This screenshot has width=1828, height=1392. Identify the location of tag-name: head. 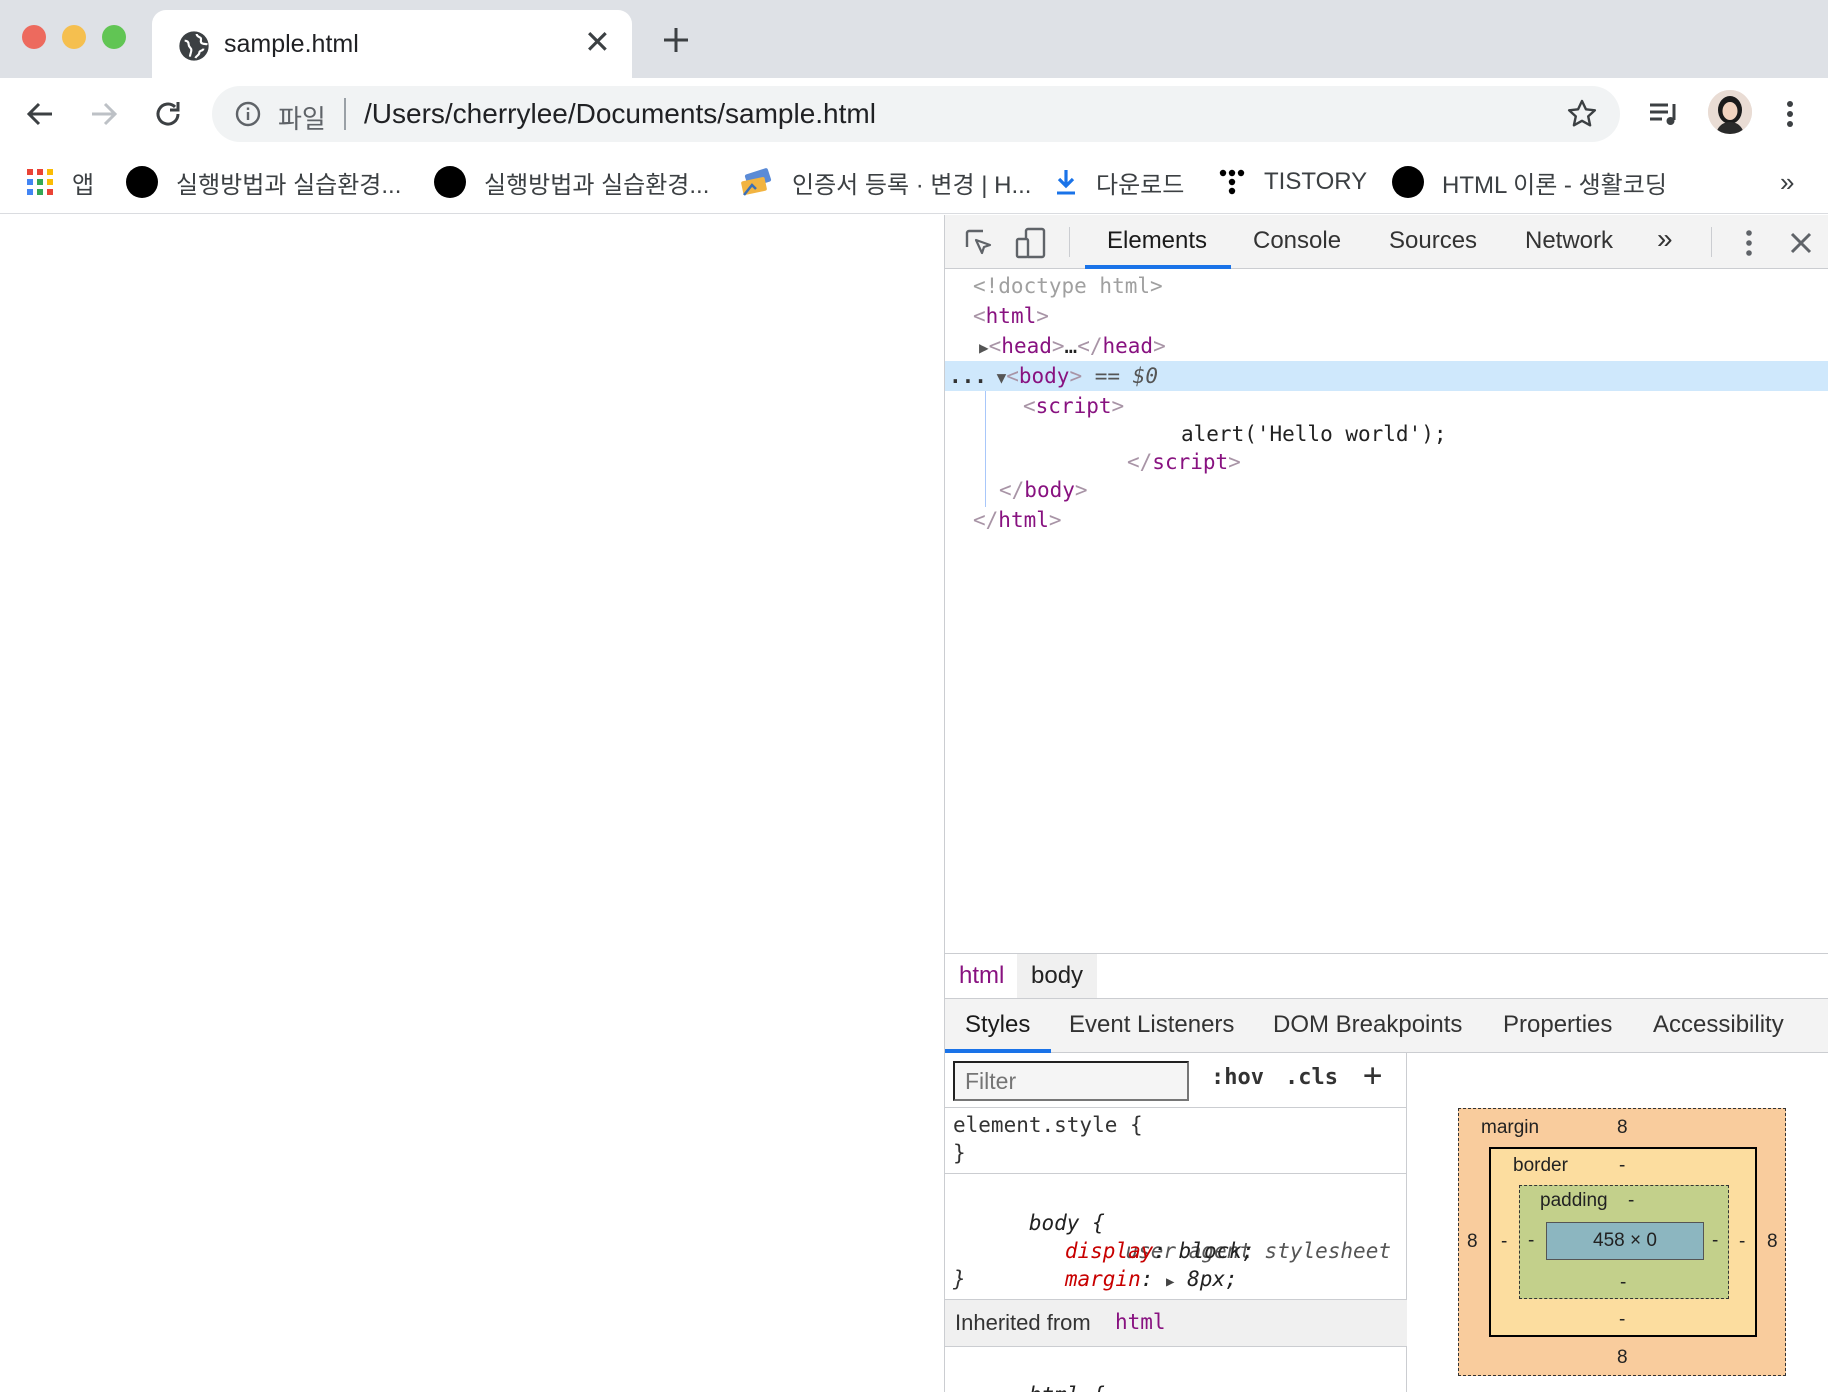
(1026, 346).